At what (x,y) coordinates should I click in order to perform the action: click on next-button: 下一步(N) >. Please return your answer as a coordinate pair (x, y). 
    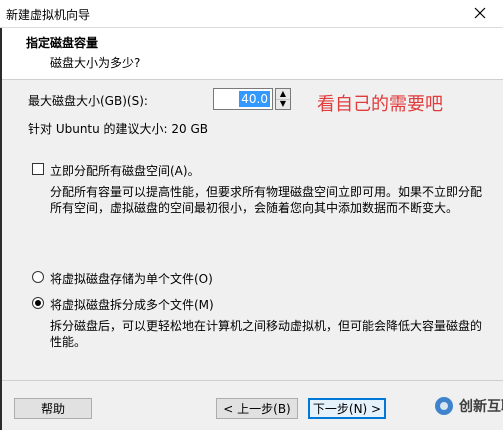
    Looking at the image, I should click on (347, 408).